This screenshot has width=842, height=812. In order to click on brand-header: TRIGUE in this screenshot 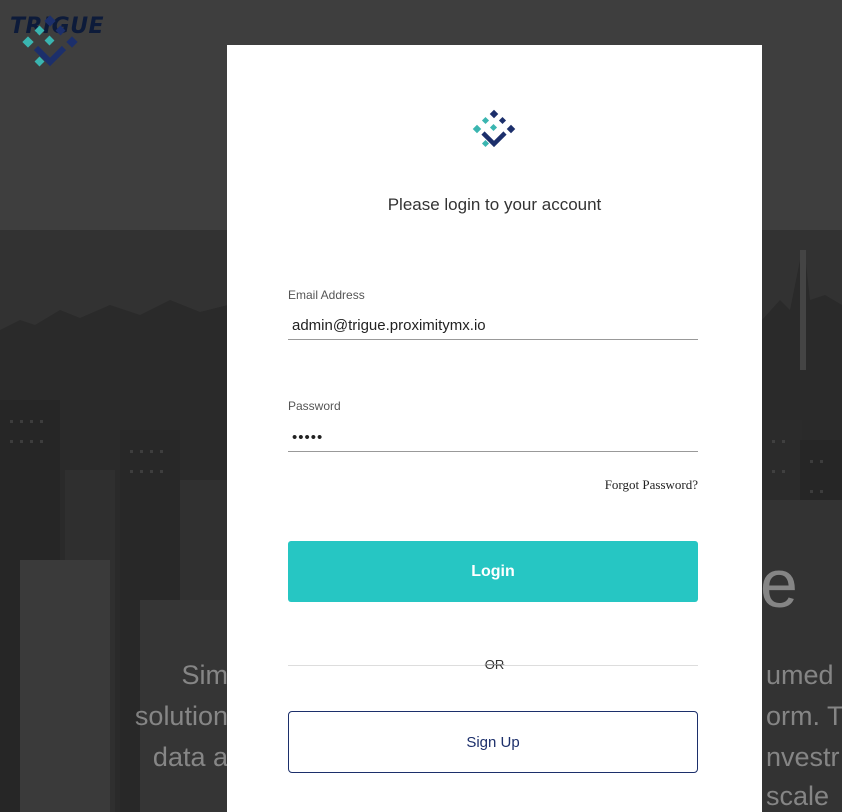, I will do `click(57, 40)`.